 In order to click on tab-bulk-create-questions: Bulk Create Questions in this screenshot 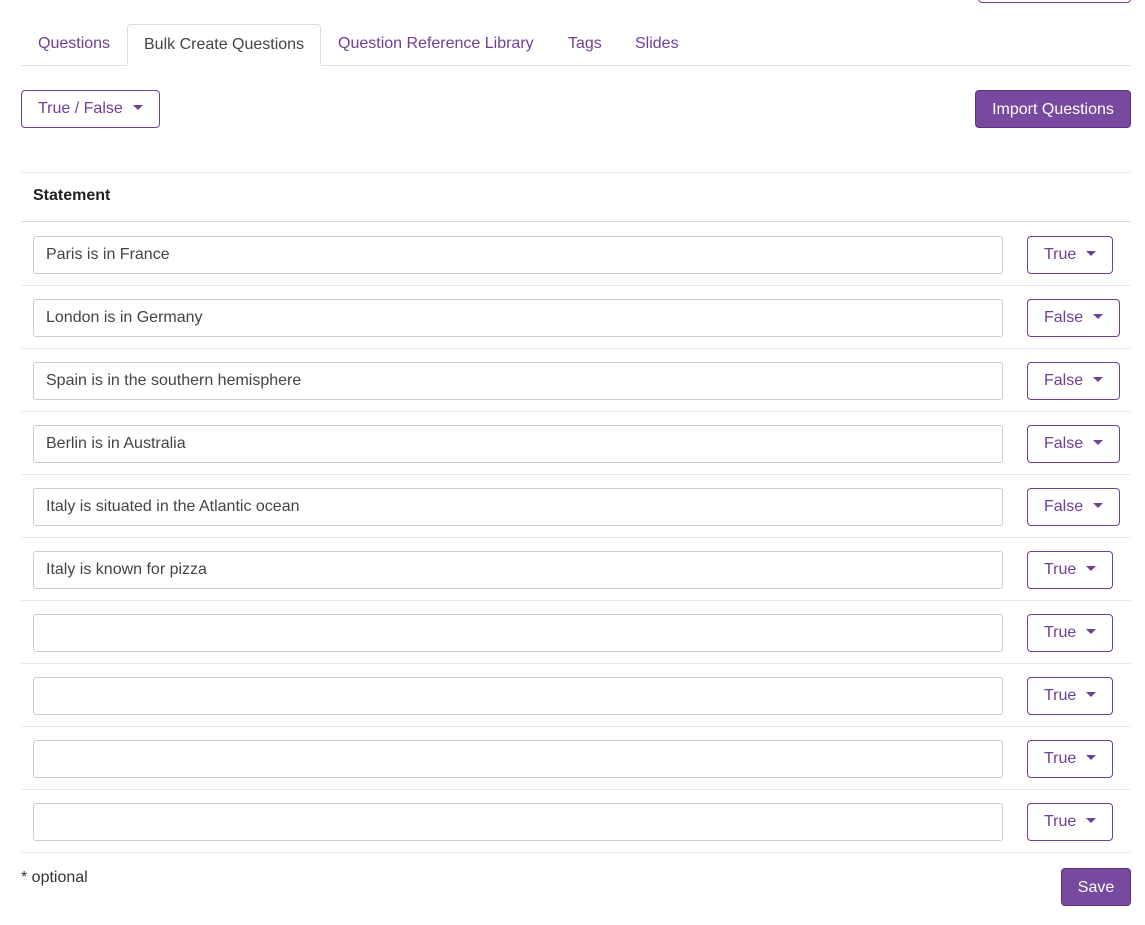, I will do `click(224, 45)`.